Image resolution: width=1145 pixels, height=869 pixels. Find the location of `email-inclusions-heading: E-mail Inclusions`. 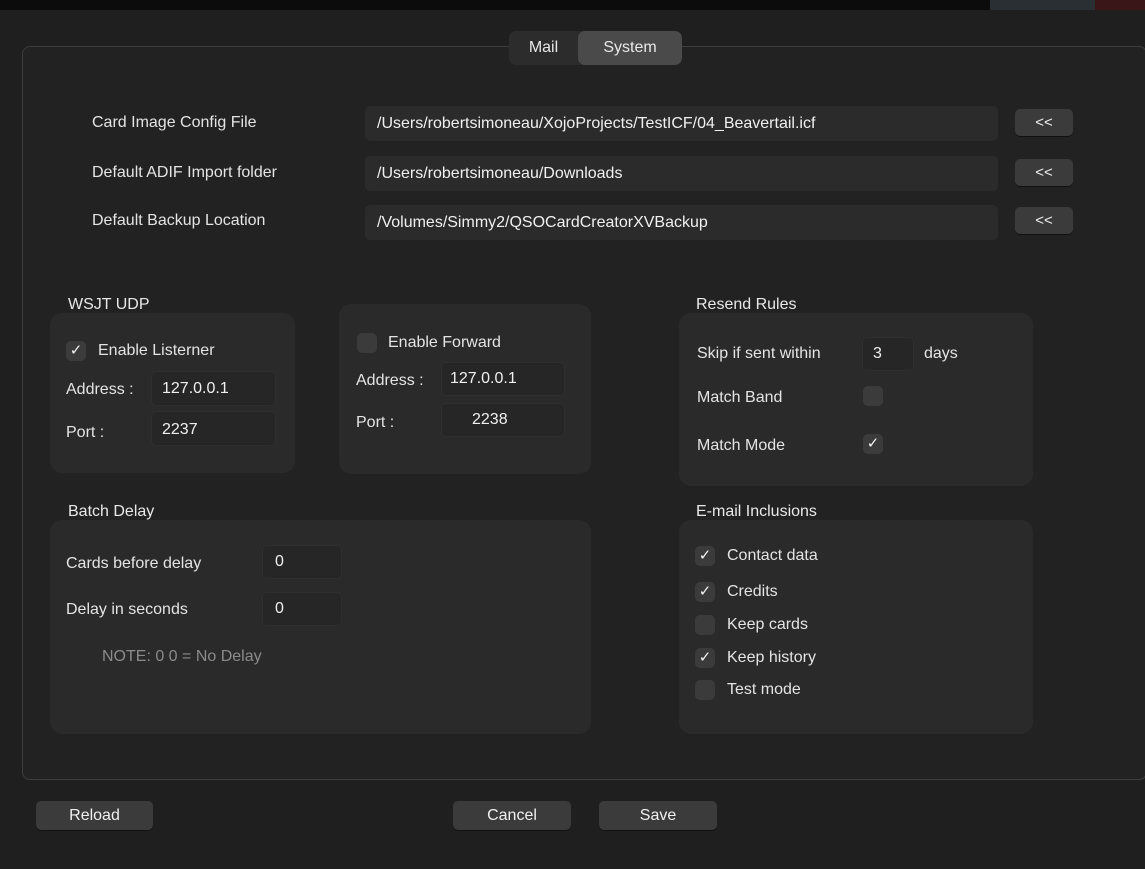

email-inclusions-heading: E-mail Inclusions is located at coordinates (756, 511).